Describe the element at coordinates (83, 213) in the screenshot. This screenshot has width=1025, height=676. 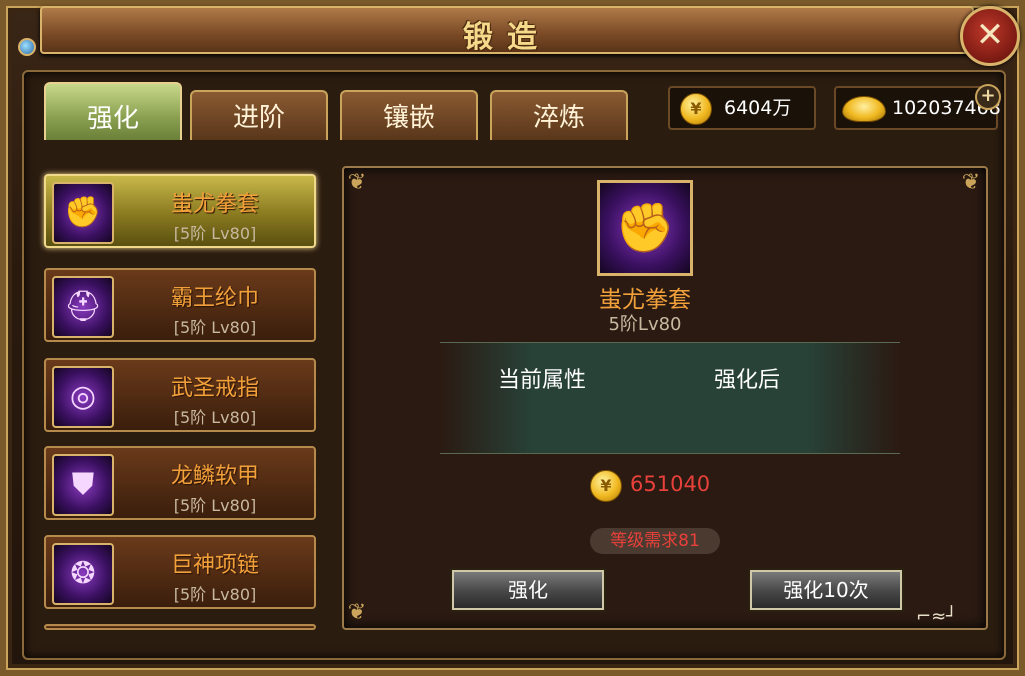
I see `gauntlet-icon: ✊` at that location.